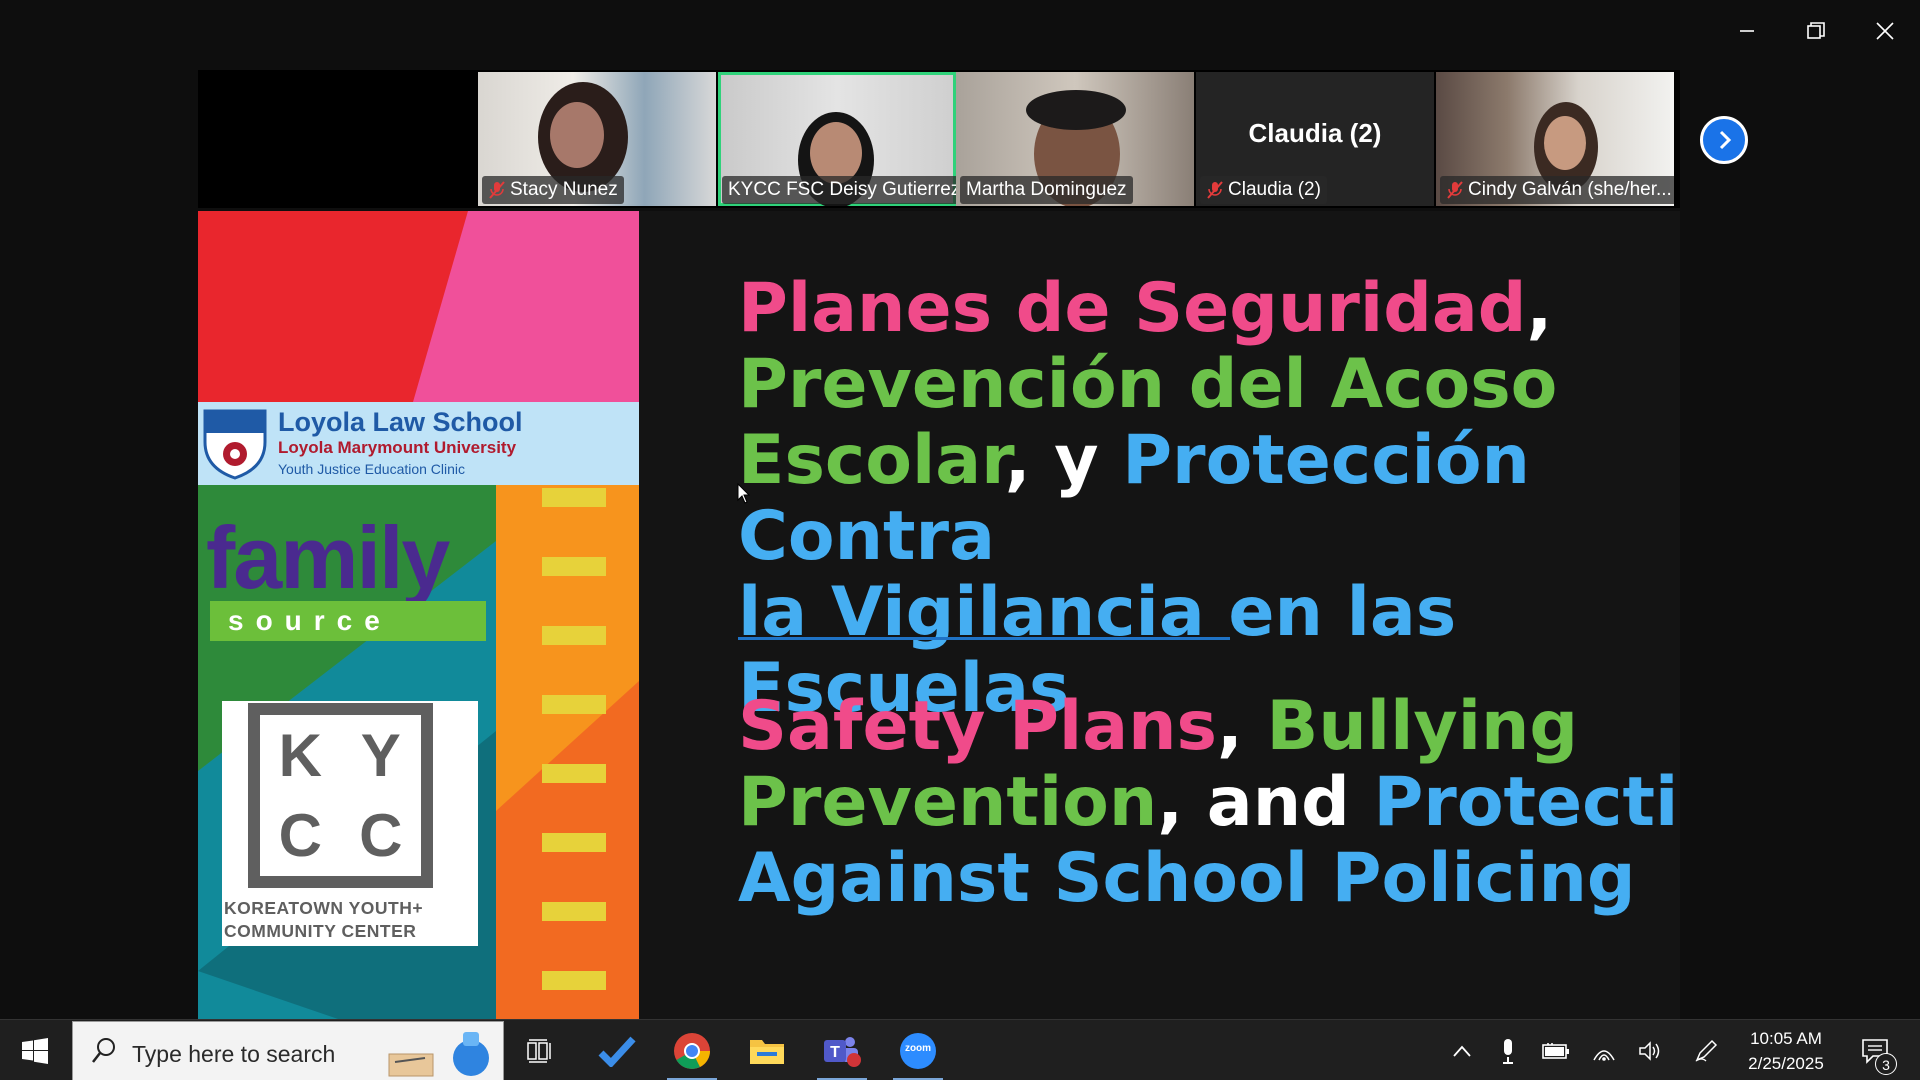 The width and height of the screenshot is (1920, 1080). Describe the element at coordinates (948, 802) in the screenshot. I see `title-en-part: Prevention` at that location.